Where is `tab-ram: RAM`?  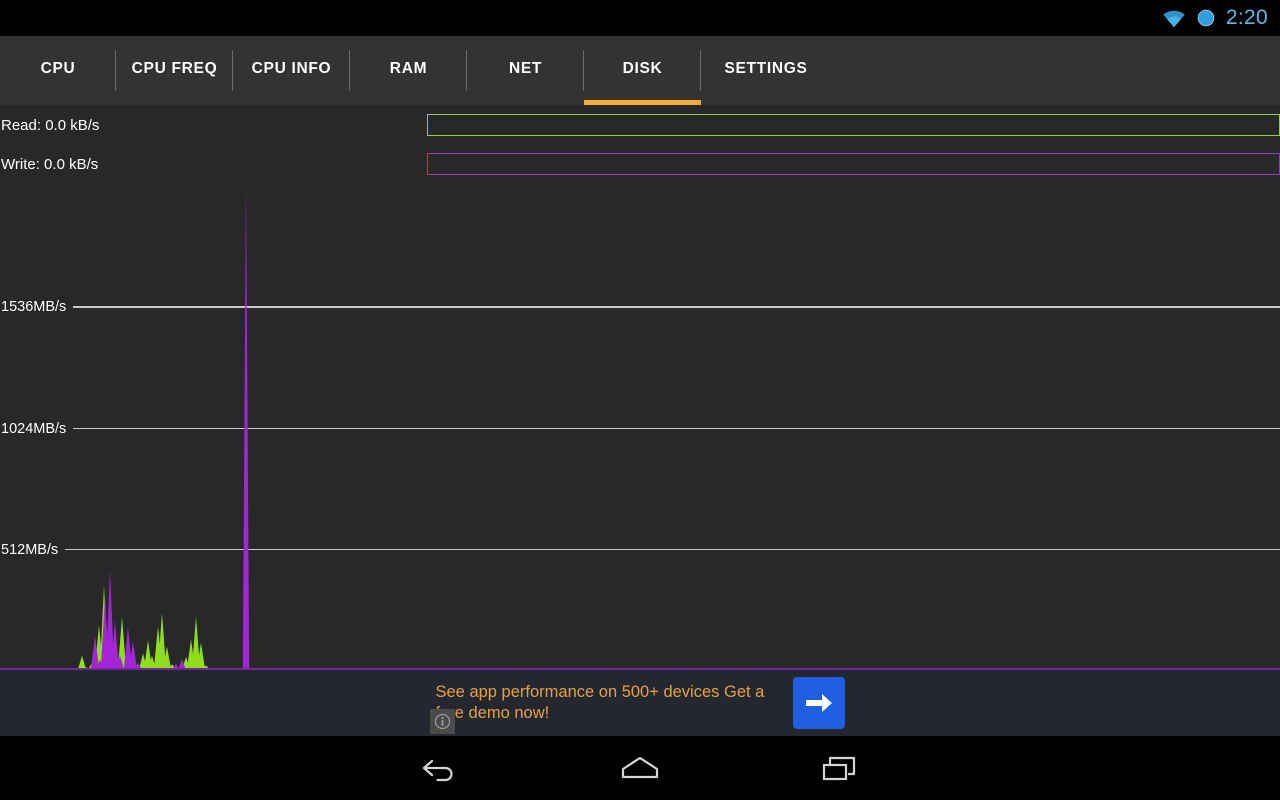 tab-ram: RAM is located at coordinates (408, 70).